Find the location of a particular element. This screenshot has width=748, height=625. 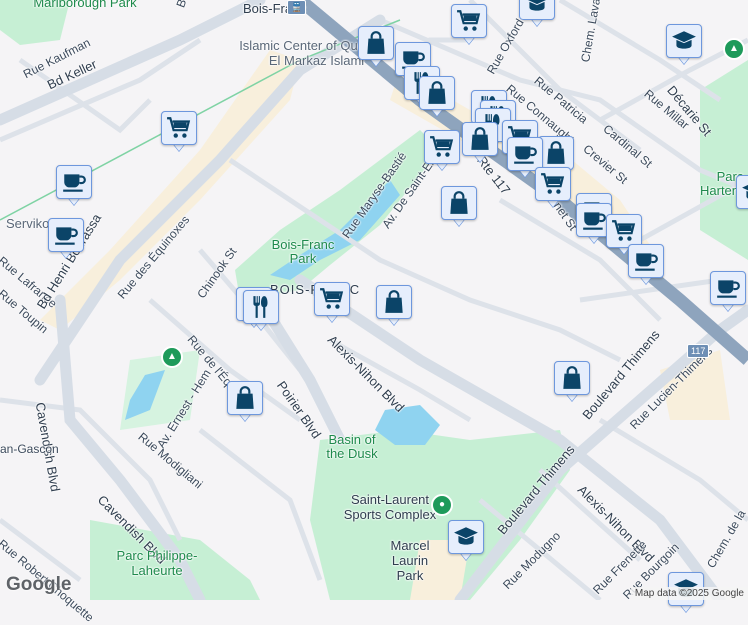

sports-complex-pin-icon: ● is located at coordinates (442, 505).